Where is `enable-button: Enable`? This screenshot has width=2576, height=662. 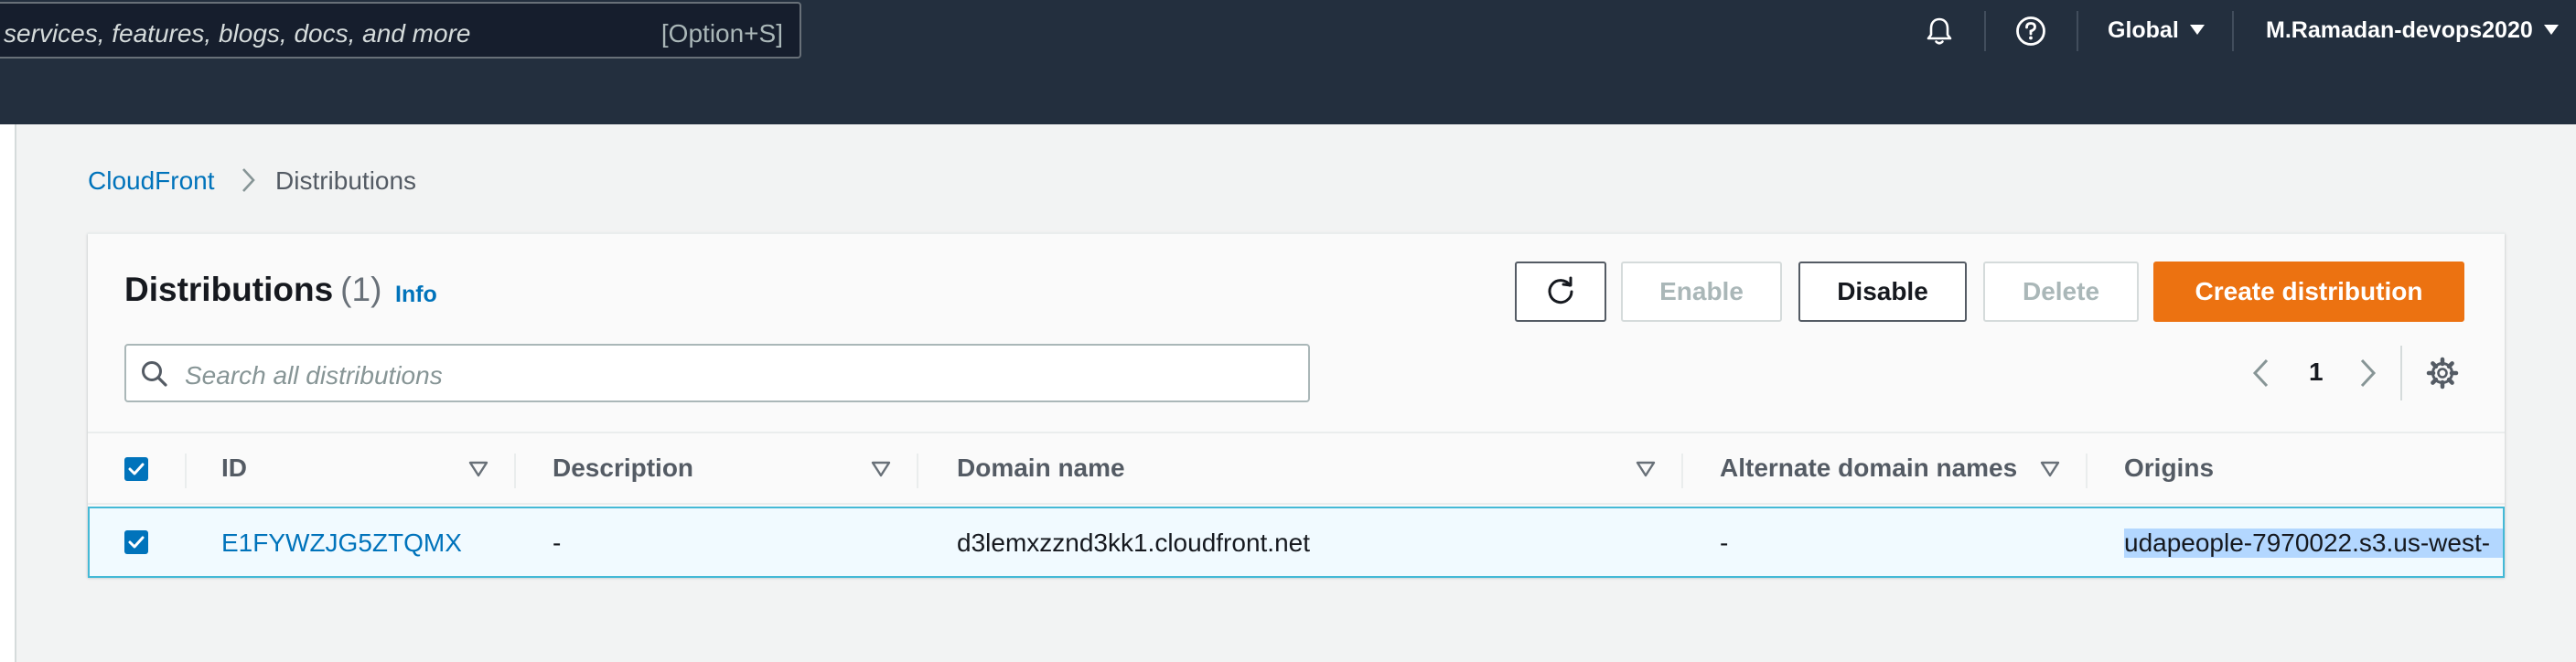
enable-button: Enable is located at coordinates (1701, 292).